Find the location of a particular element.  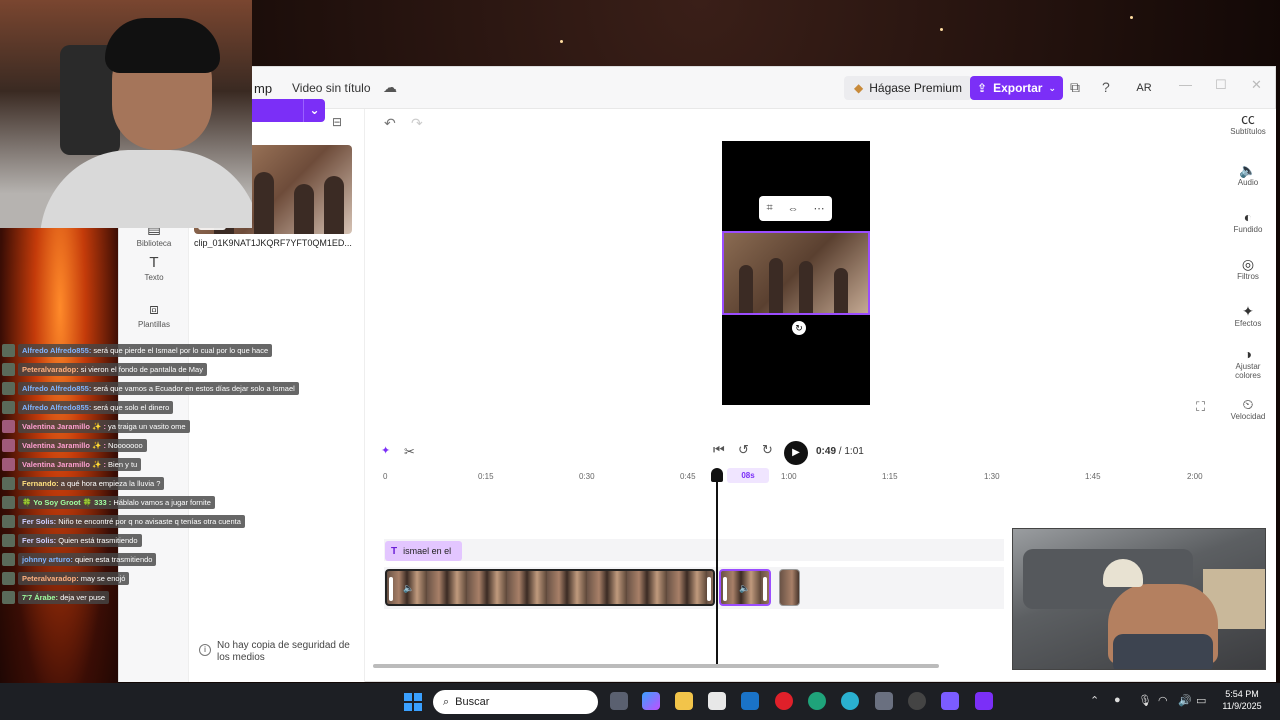

undo-icon: ↶ is located at coordinates (390, 123).